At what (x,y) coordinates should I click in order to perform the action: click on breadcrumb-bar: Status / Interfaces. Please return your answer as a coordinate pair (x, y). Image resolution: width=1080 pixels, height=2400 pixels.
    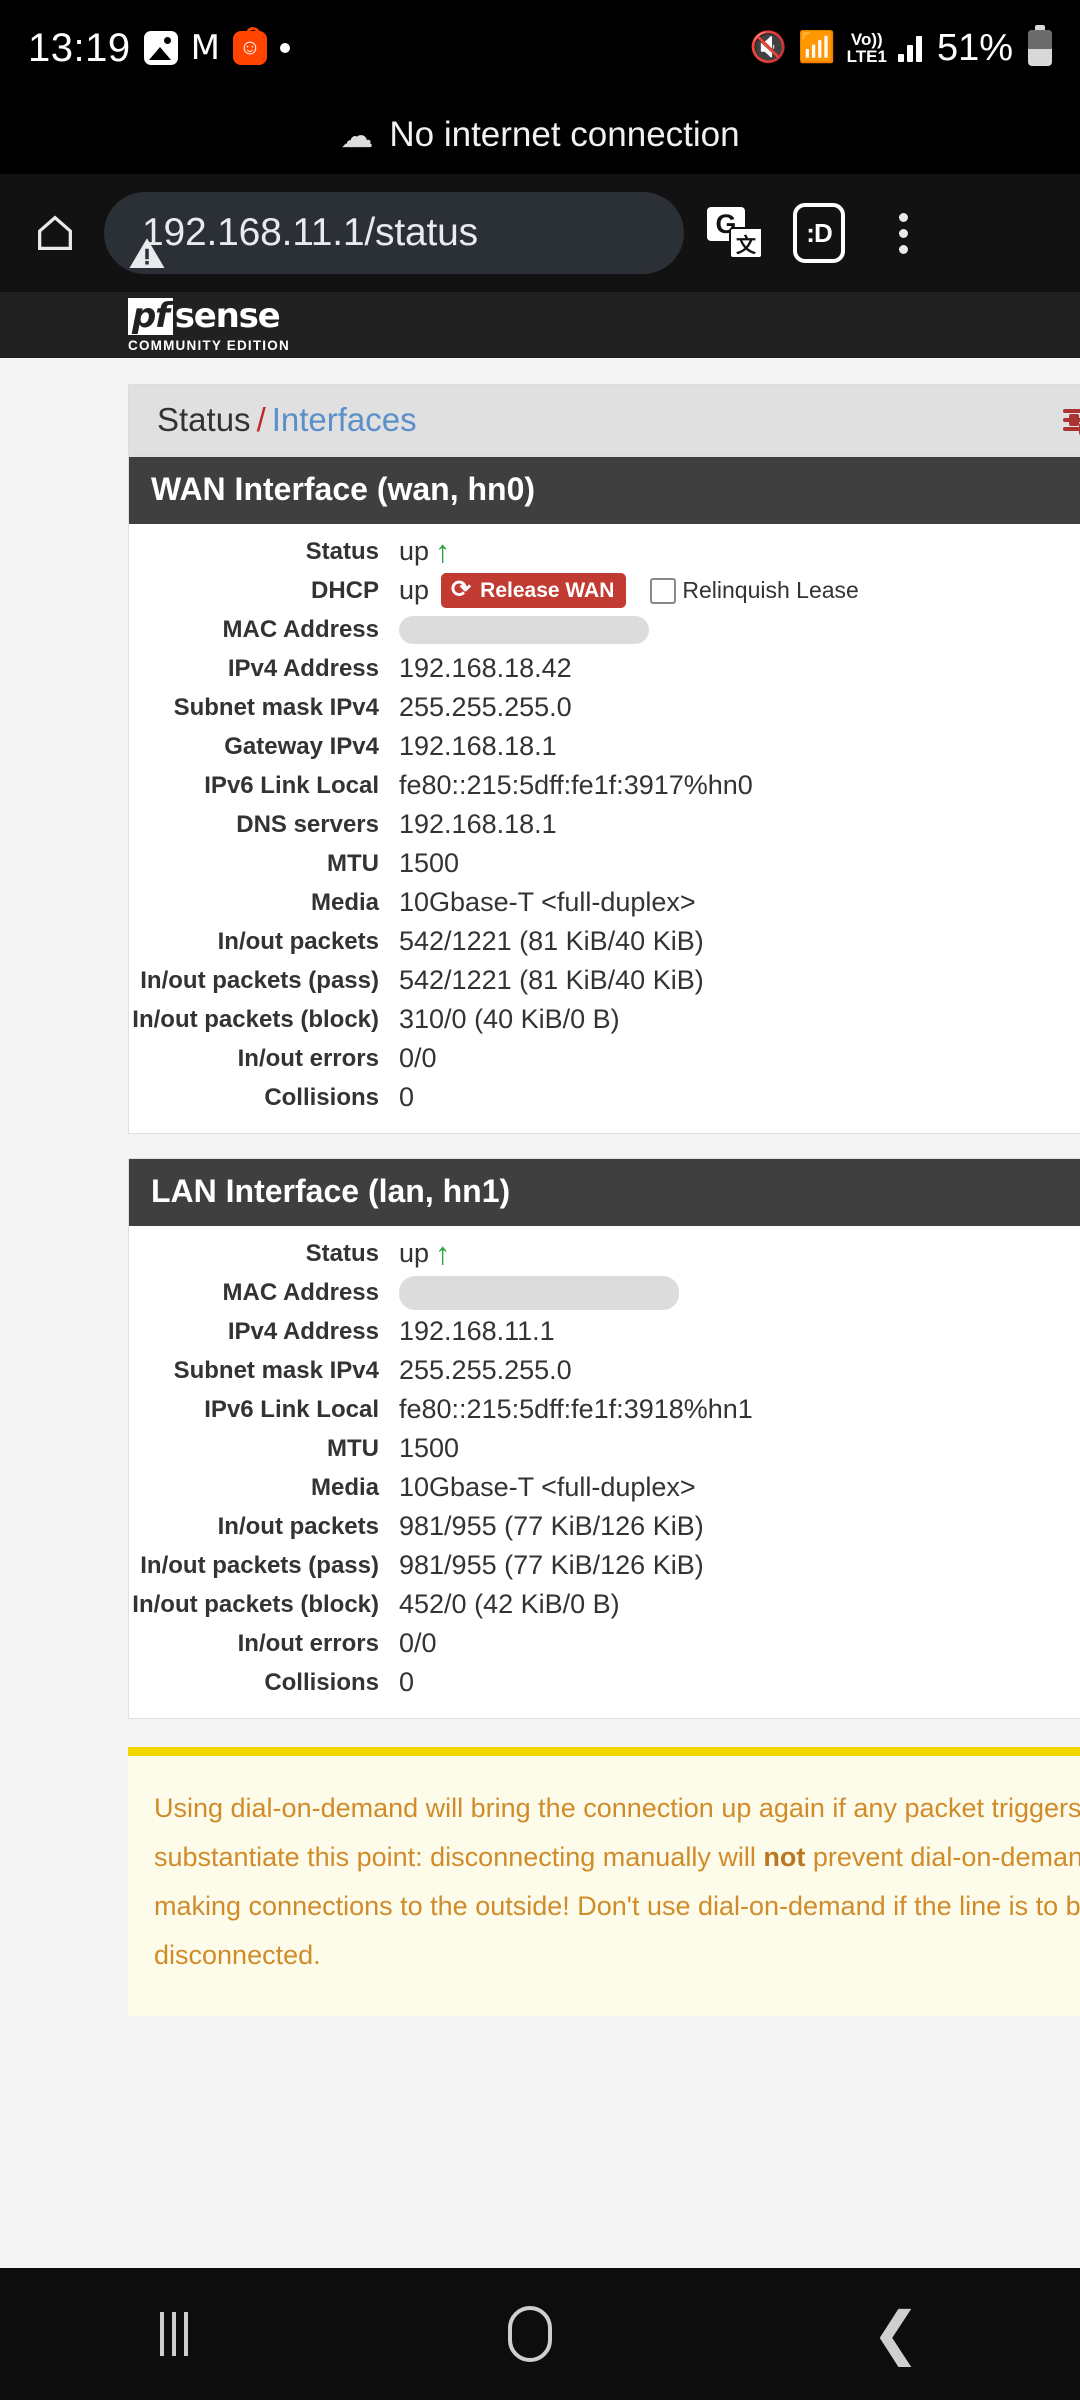
    Looking at the image, I should click on (604, 420).